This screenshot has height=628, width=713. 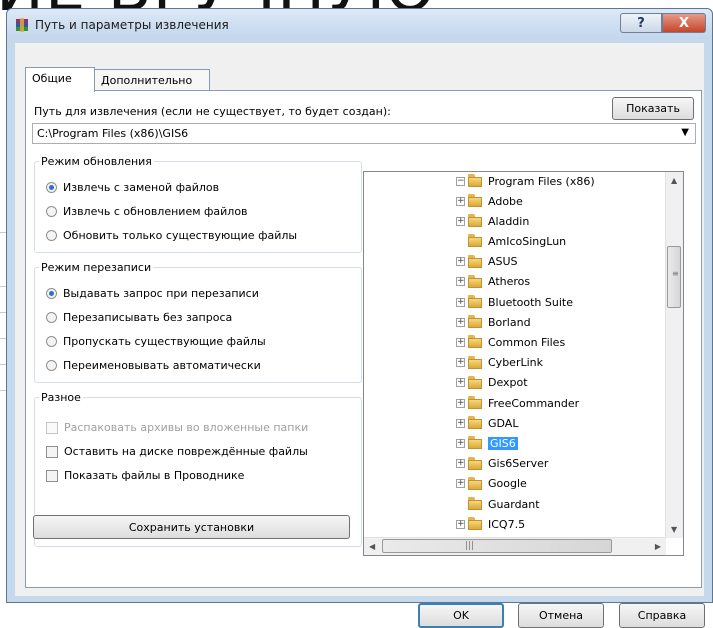 I want to click on tree-item-label: Guardant, so click(x=514, y=504).